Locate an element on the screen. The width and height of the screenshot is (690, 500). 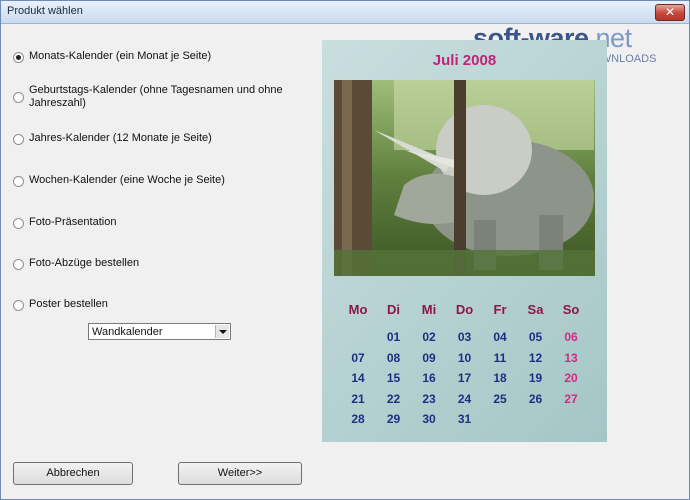
calendar-day: 16 is located at coordinates (429, 378).